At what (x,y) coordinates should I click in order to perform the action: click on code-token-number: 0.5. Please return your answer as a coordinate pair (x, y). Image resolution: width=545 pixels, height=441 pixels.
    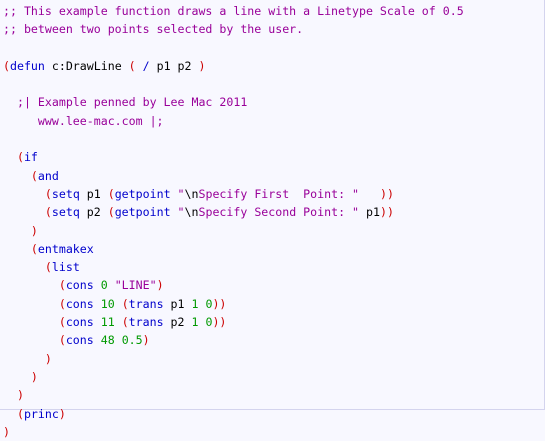
    Looking at the image, I should click on (132, 340).